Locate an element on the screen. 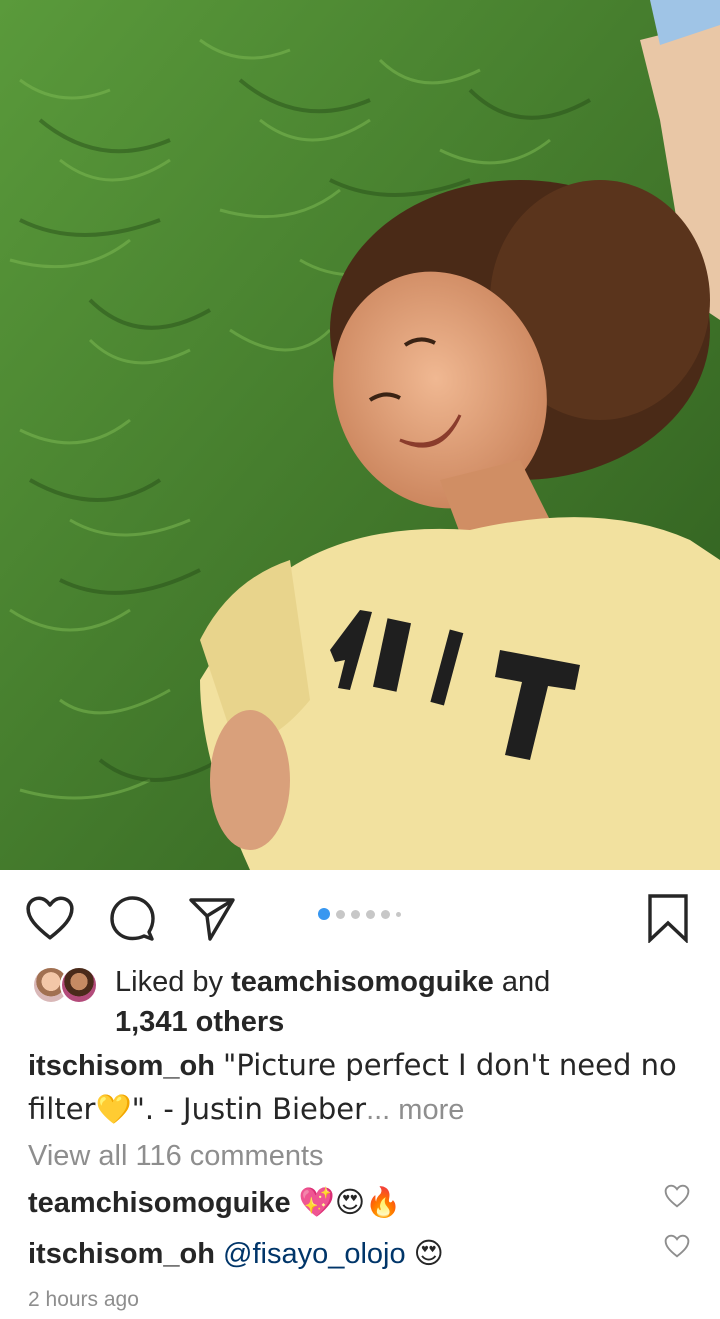  like-button is located at coordinates (50, 918).